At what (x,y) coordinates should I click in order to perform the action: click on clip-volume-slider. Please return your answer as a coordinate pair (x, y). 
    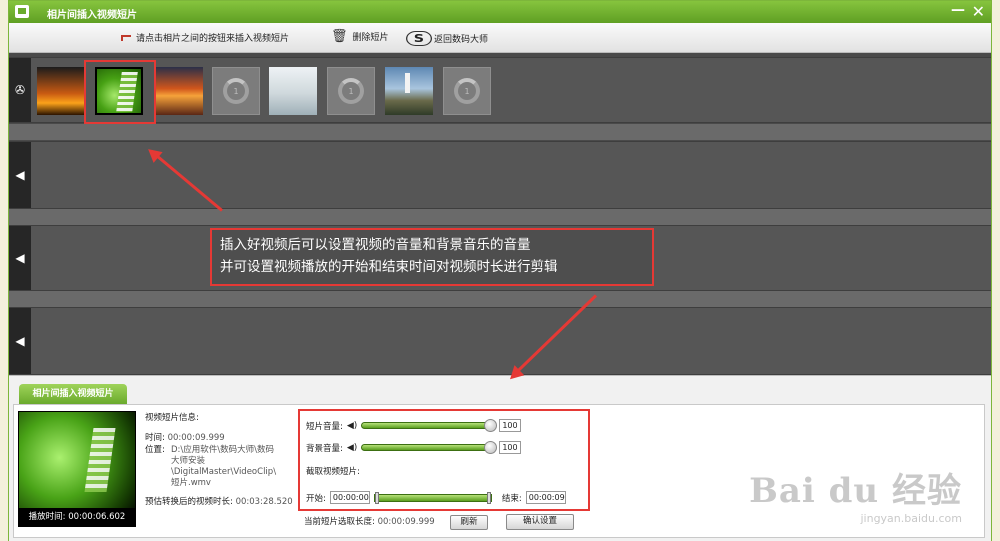
    Looking at the image, I should click on (429, 425).